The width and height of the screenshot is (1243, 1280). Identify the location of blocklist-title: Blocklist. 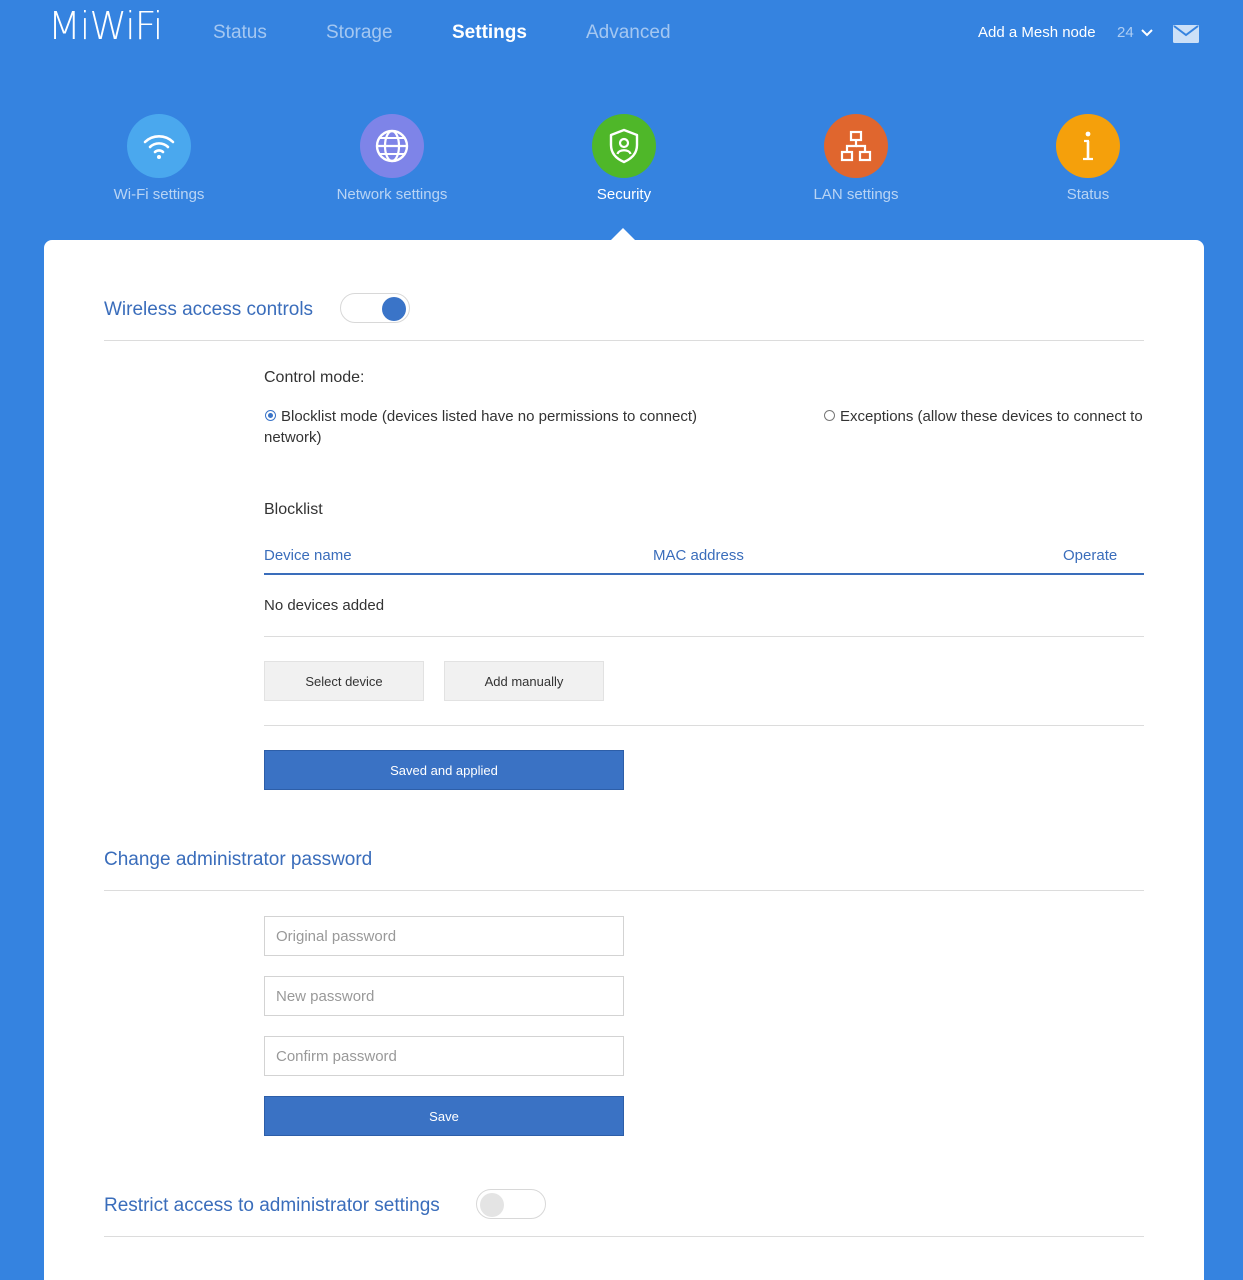
(293, 509).